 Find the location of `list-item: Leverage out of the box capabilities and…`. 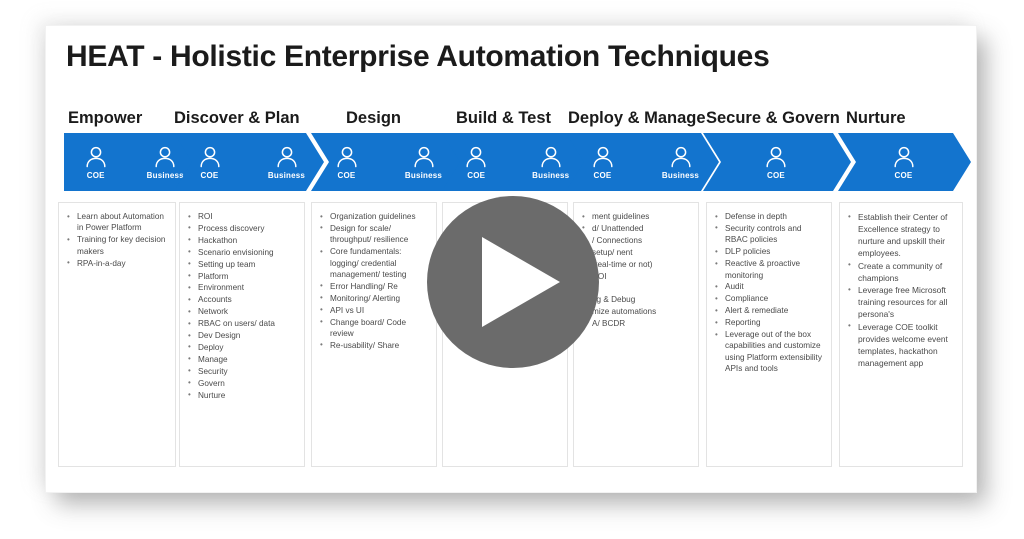

list-item: Leverage out of the box capabilities and… is located at coordinates (770, 352).